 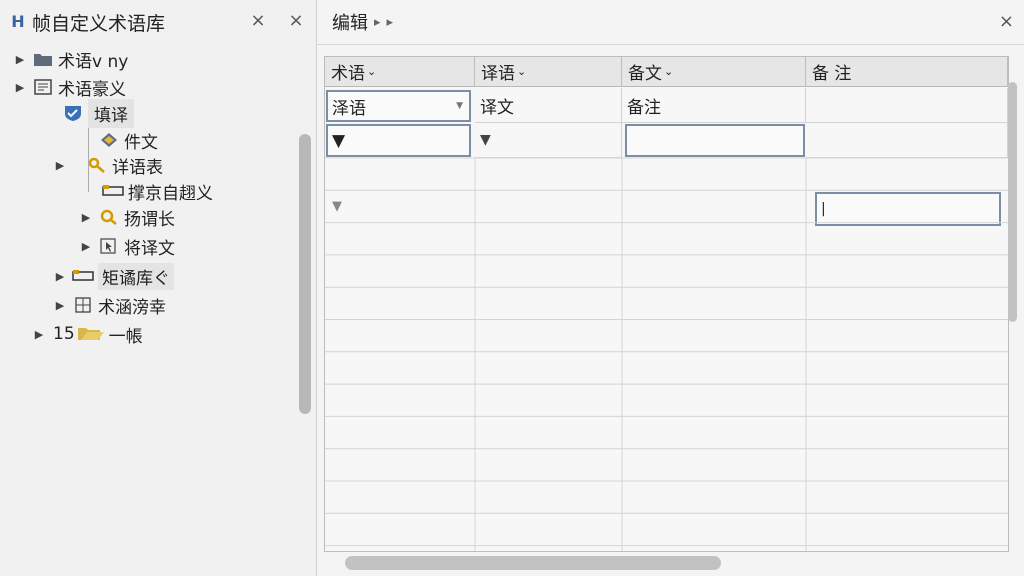 What do you see at coordinates (141, 142) in the screenshot?
I see `tree-item-label: 件文` at bounding box center [141, 142].